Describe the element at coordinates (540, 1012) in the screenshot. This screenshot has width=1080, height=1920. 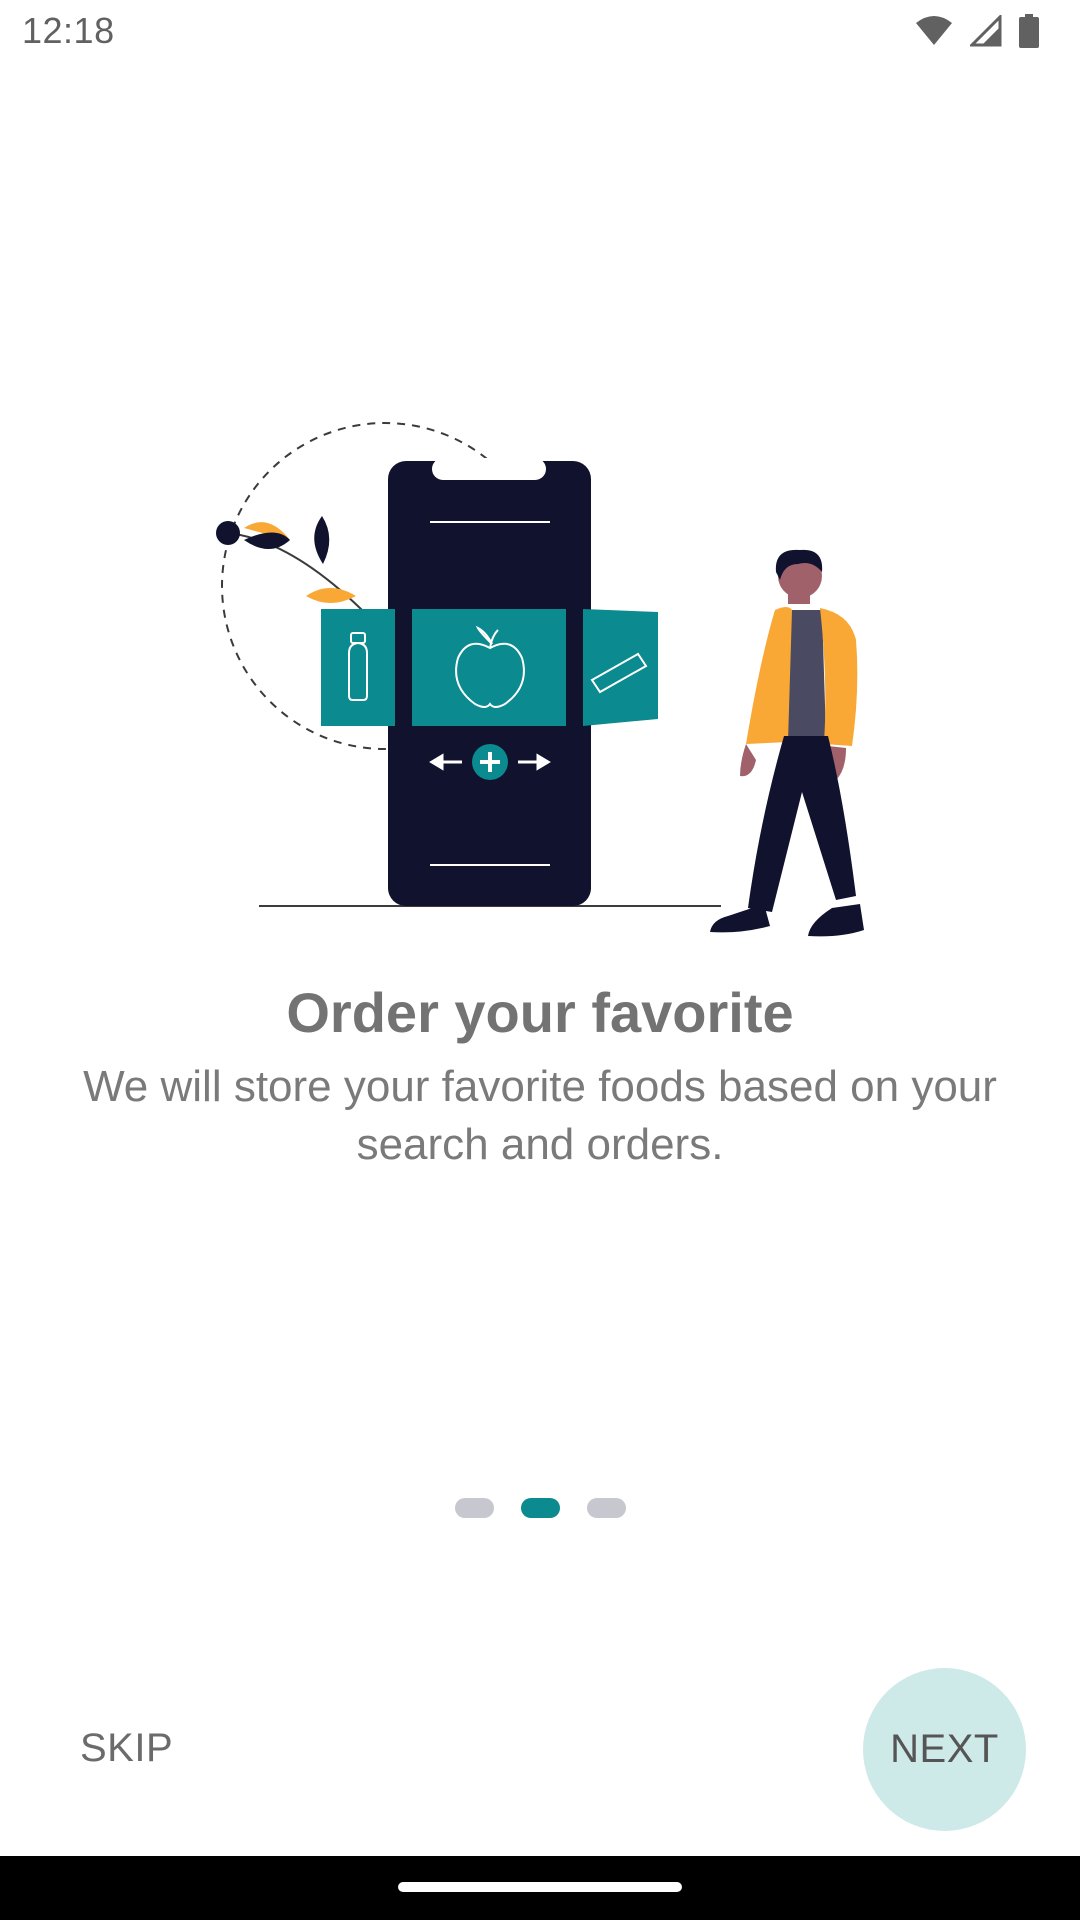
I see `onboarding-title: Order your favorite` at that location.